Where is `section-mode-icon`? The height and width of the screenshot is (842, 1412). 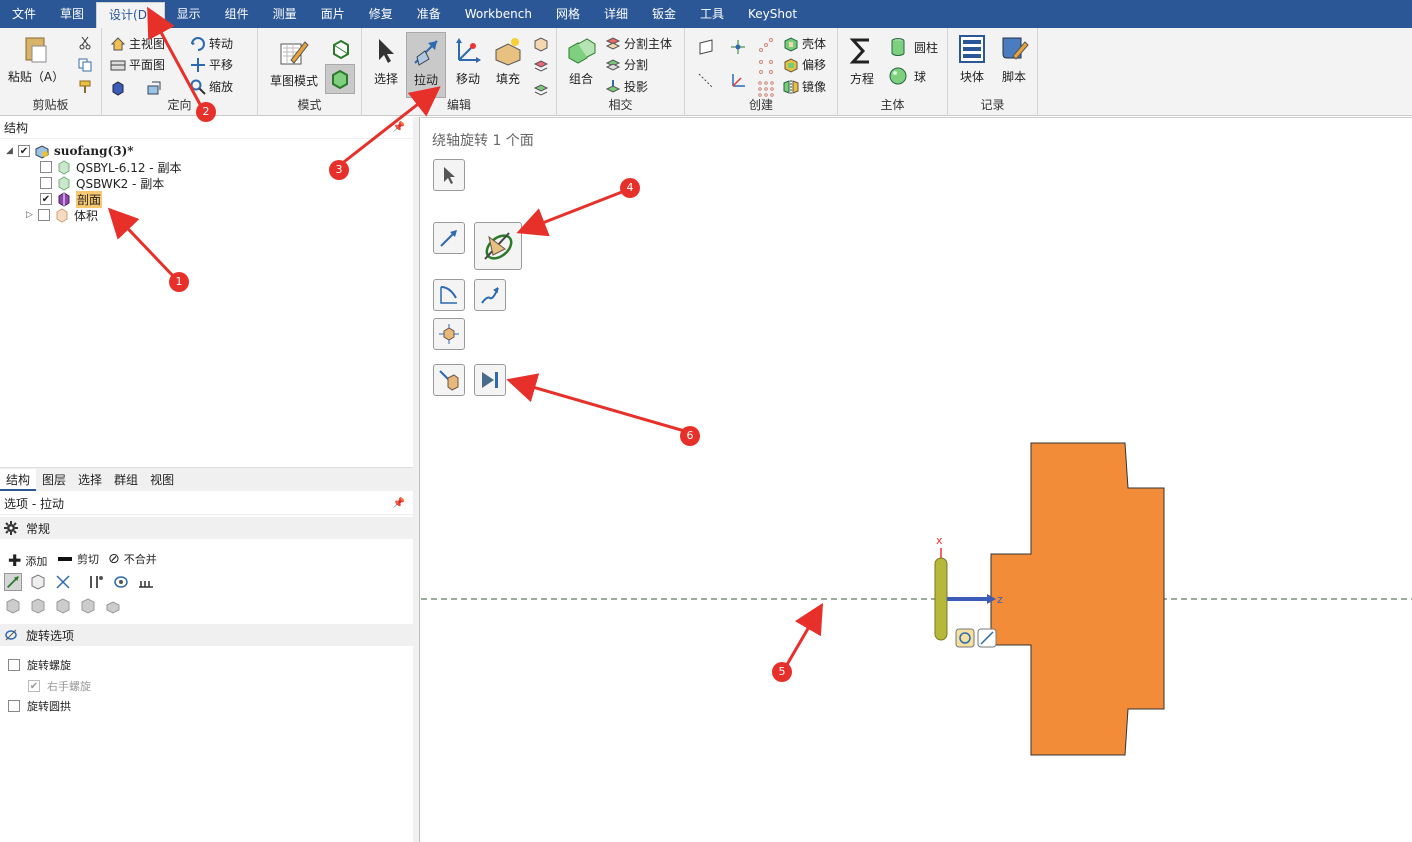
section-mode-icon is located at coordinates (341, 49).